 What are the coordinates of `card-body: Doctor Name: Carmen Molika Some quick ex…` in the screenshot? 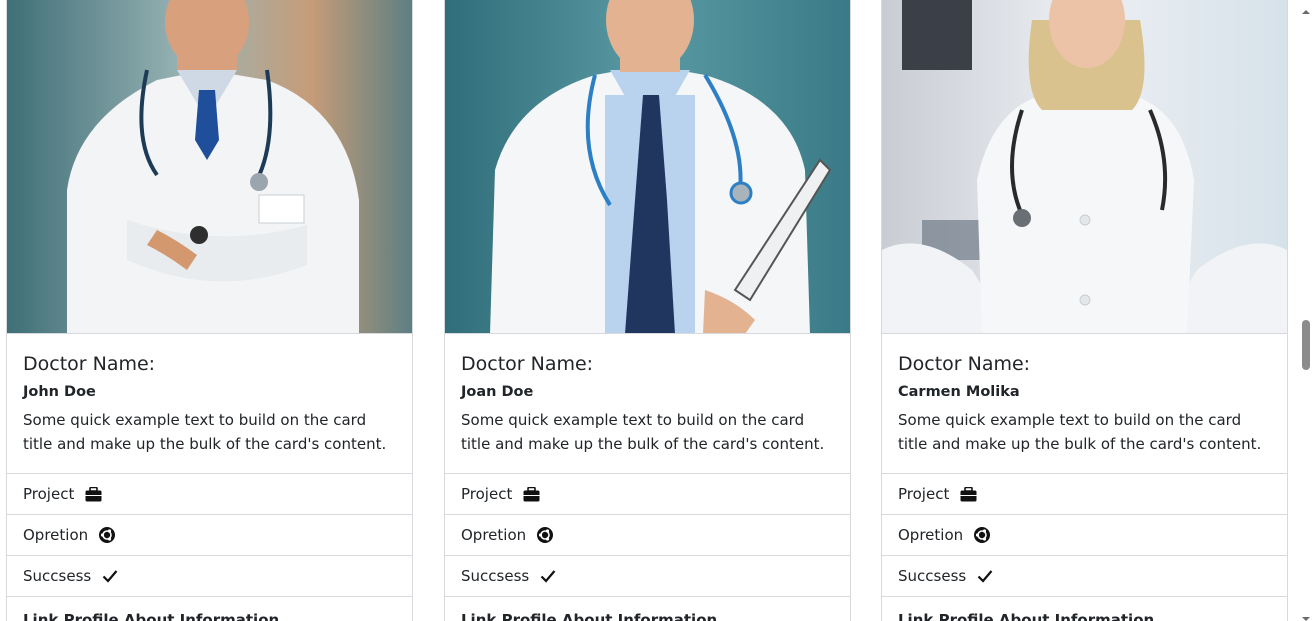 It's located at (1084, 403).